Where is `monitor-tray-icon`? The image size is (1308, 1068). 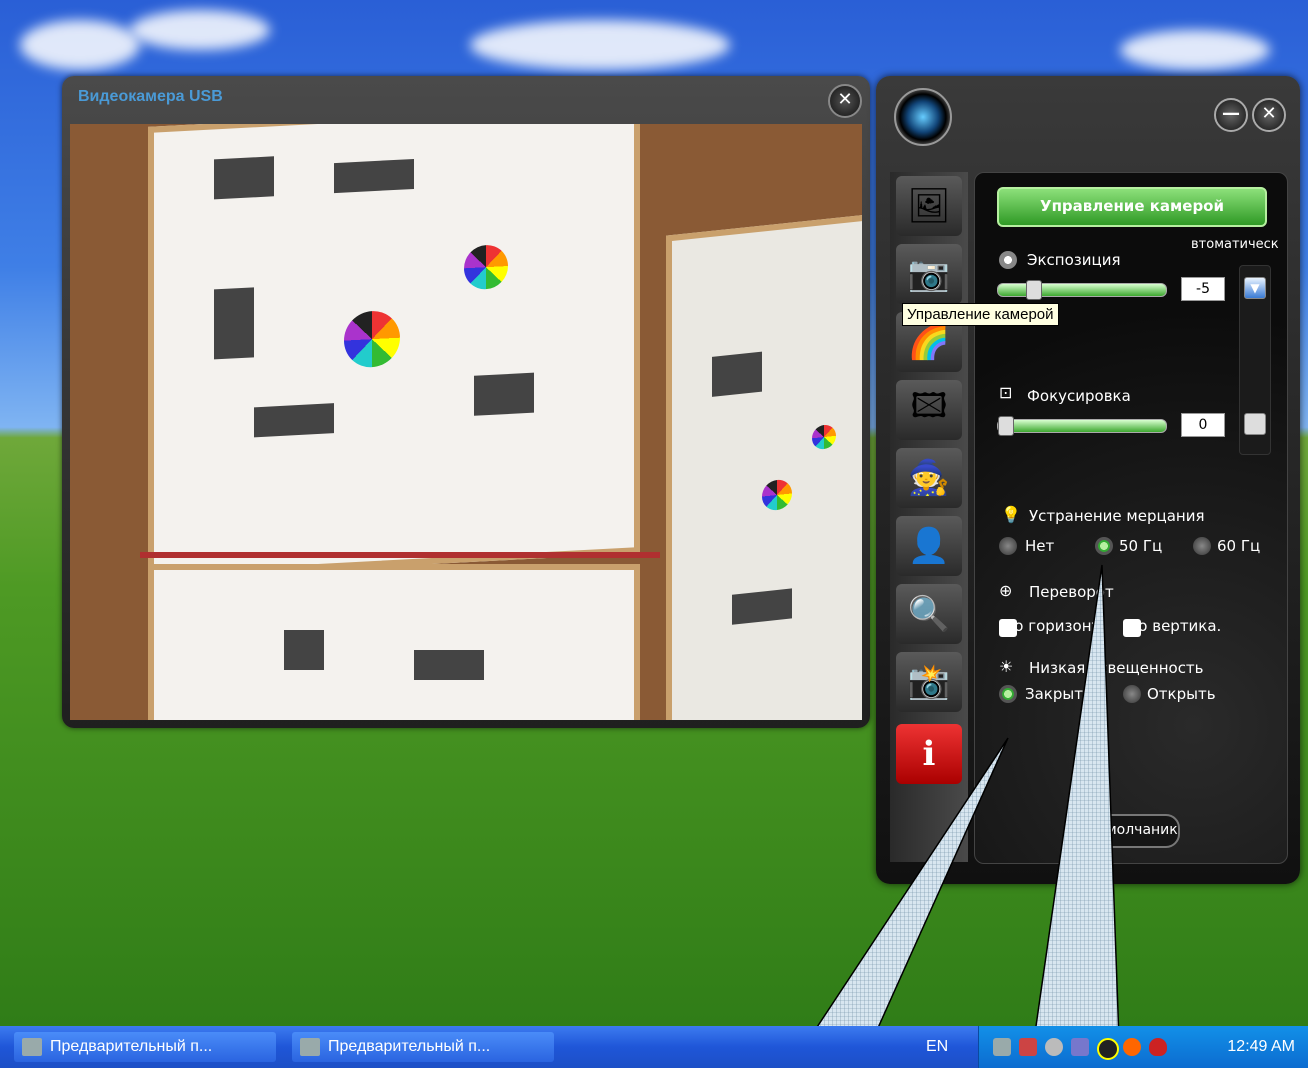 monitor-tray-icon is located at coordinates (1080, 1047).